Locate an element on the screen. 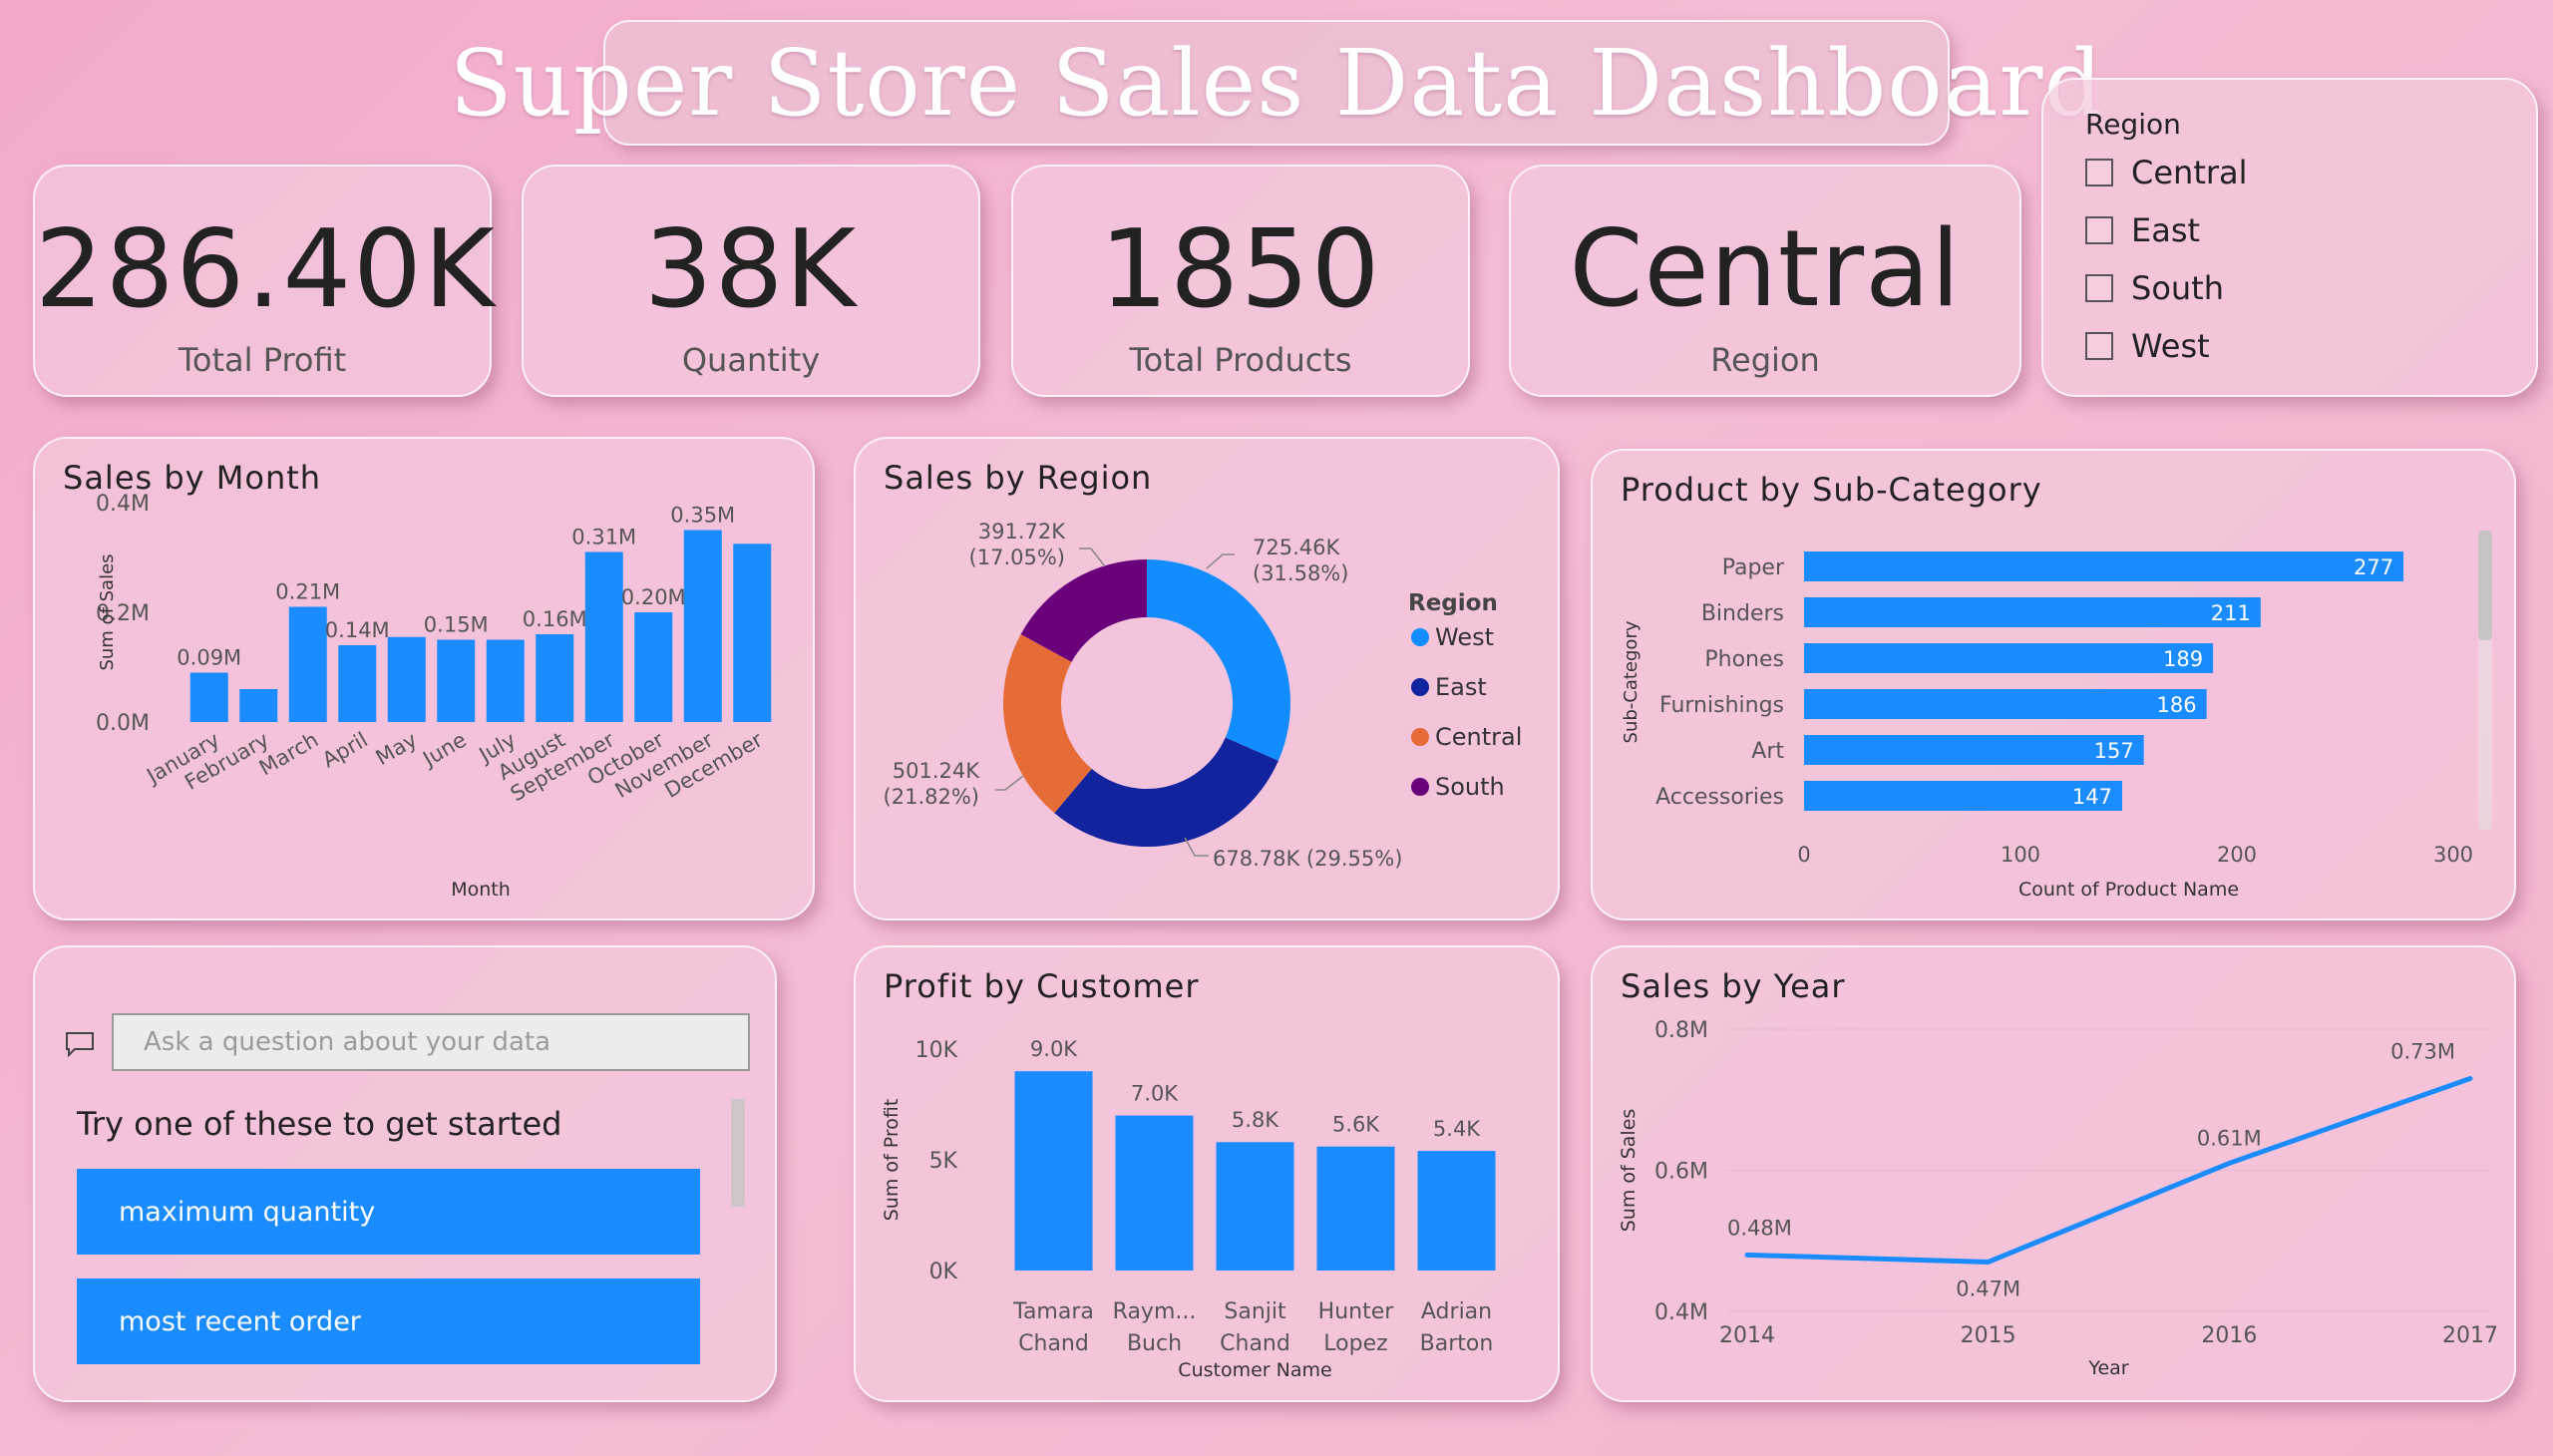  checkbox-central is located at coordinates (2099, 172).